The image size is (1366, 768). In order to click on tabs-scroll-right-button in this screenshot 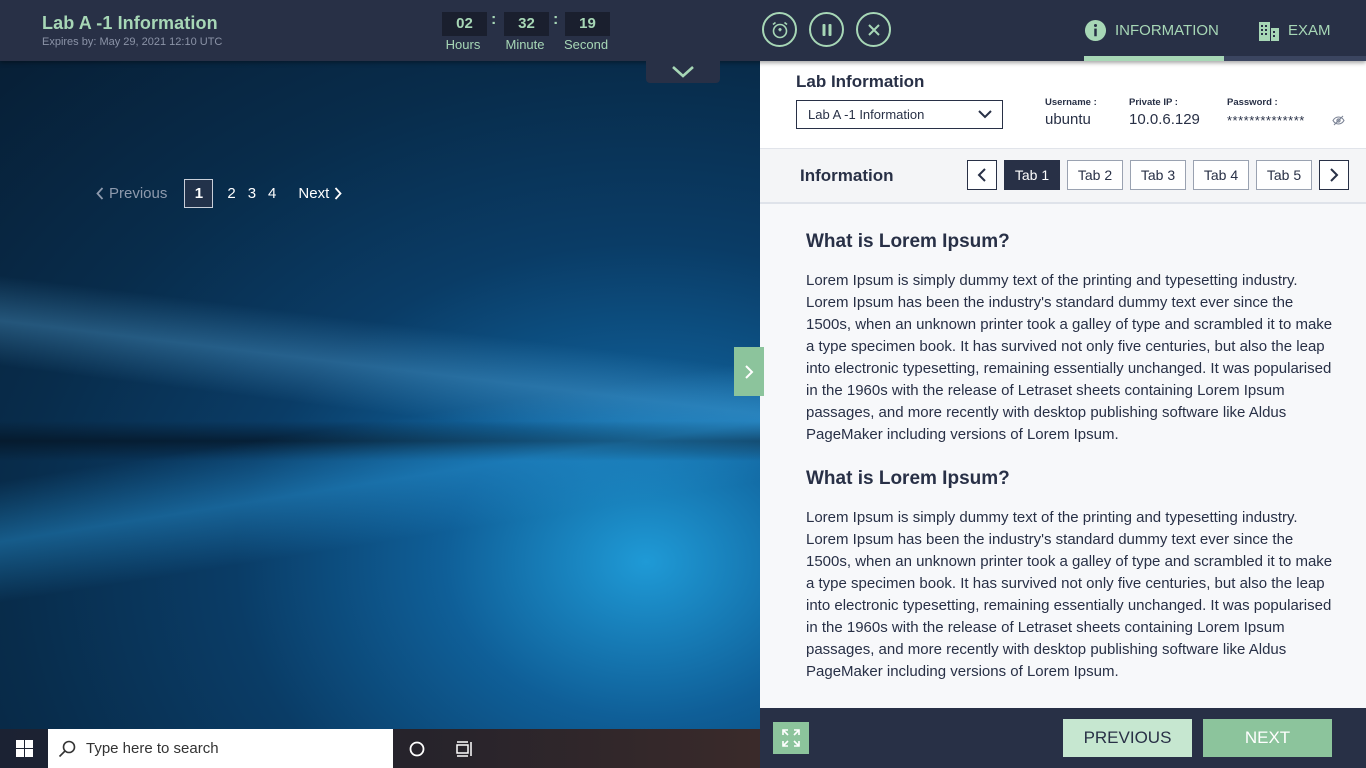, I will do `click(1334, 175)`.